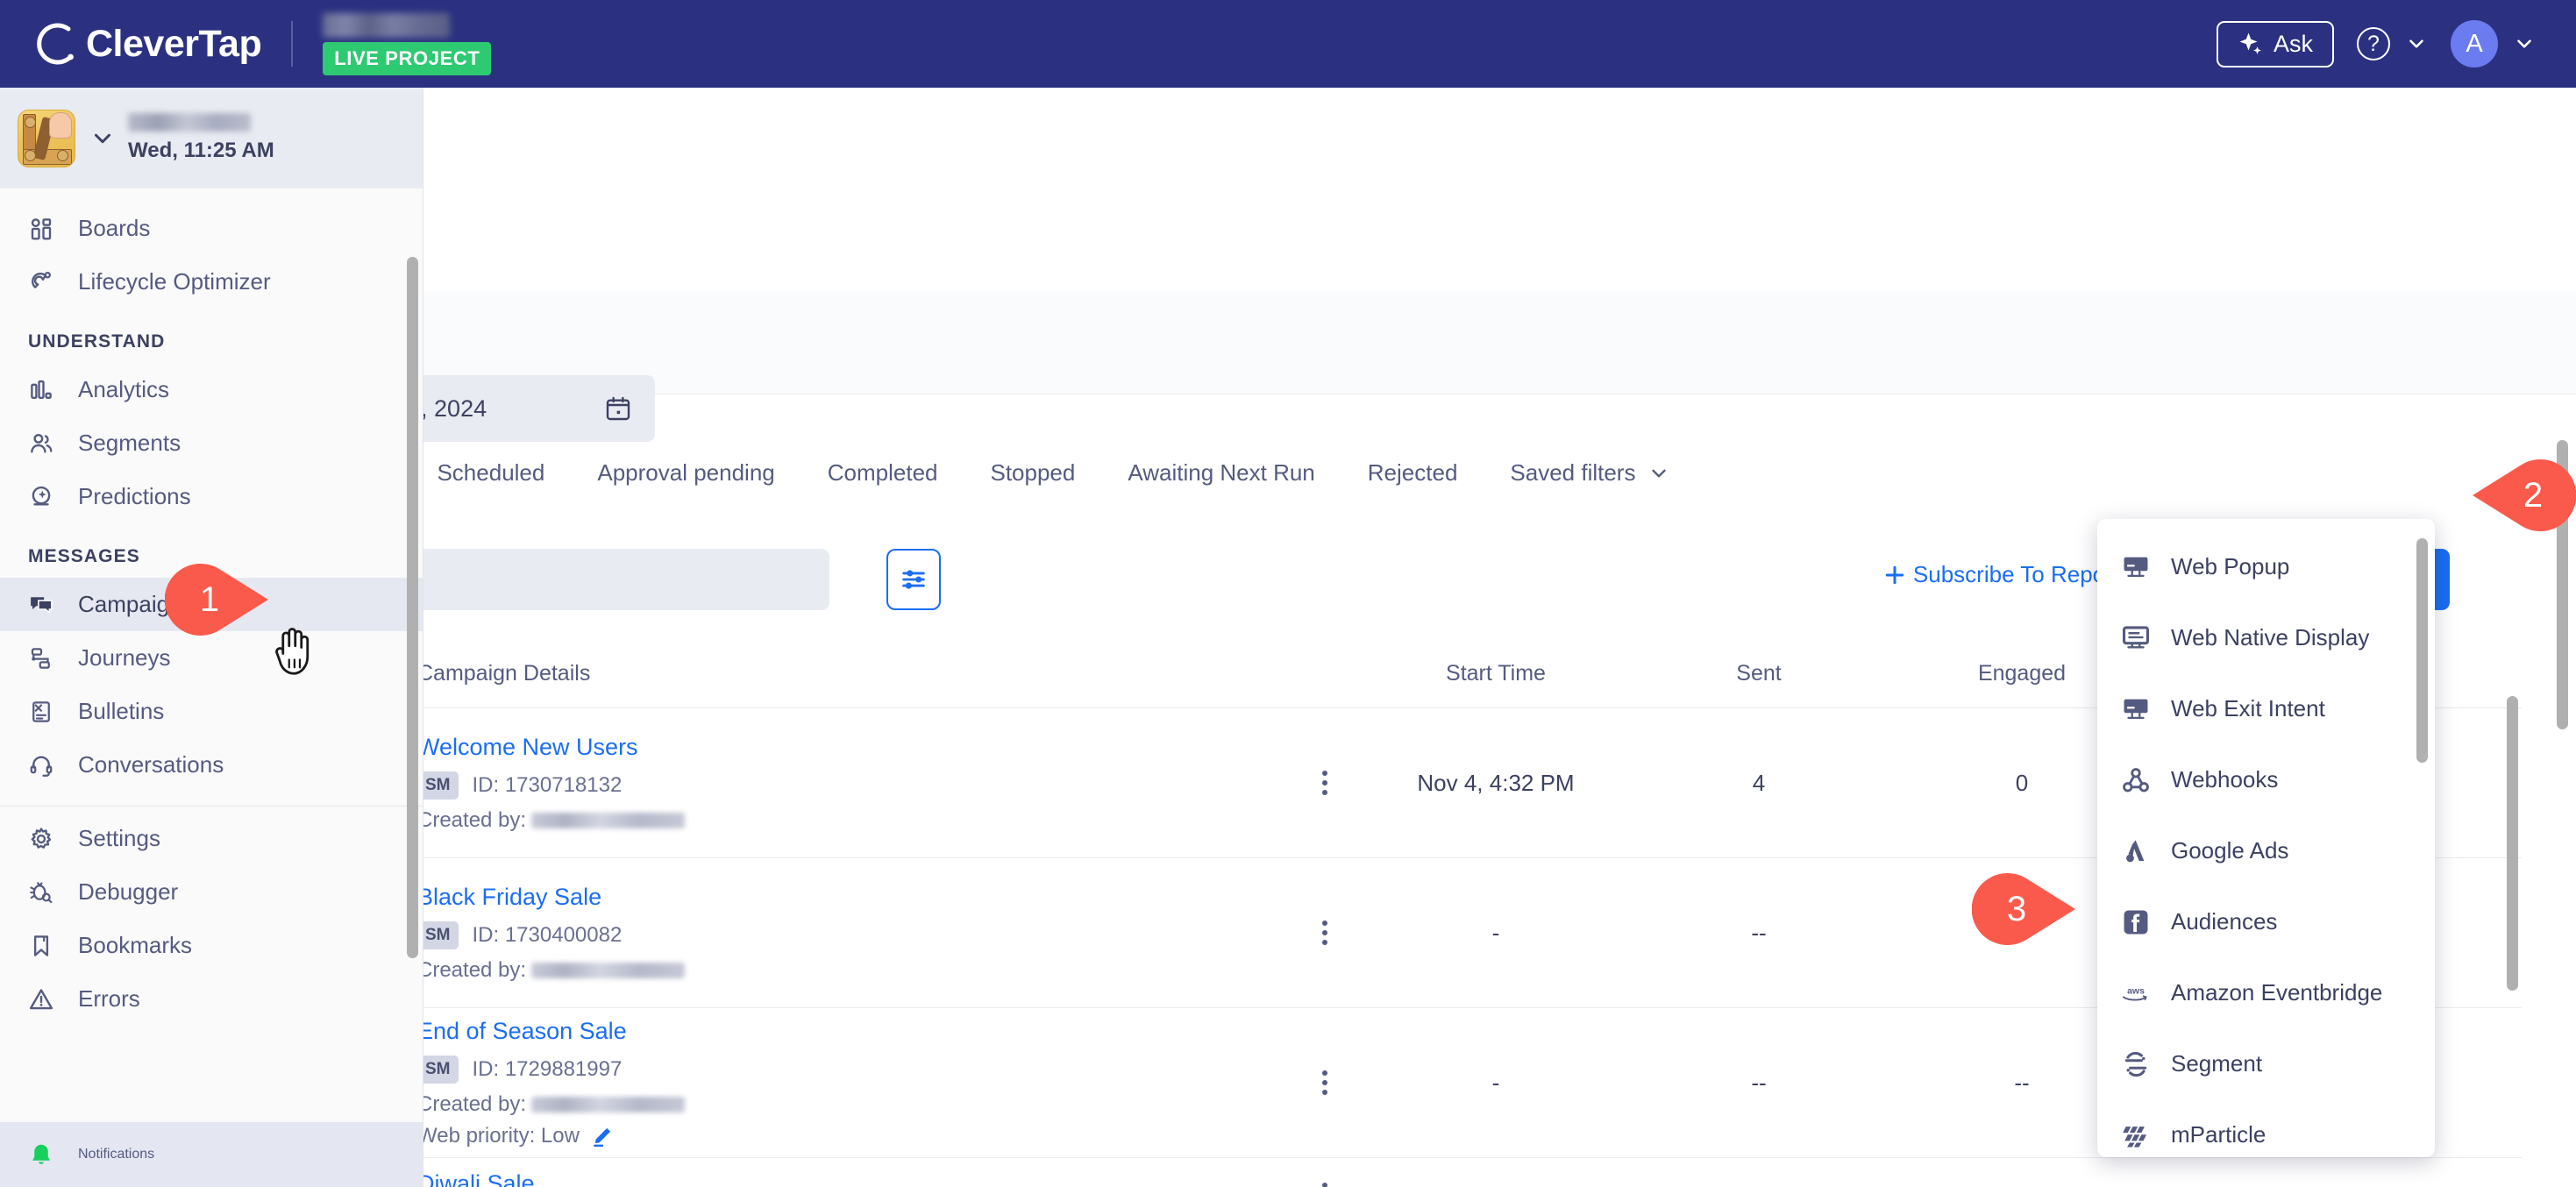 The height and width of the screenshot is (1187, 2576). Describe the element at coordinates (211, 496) in the screenshot. I see `sidebar-item-predictions: Predictions` at that location.